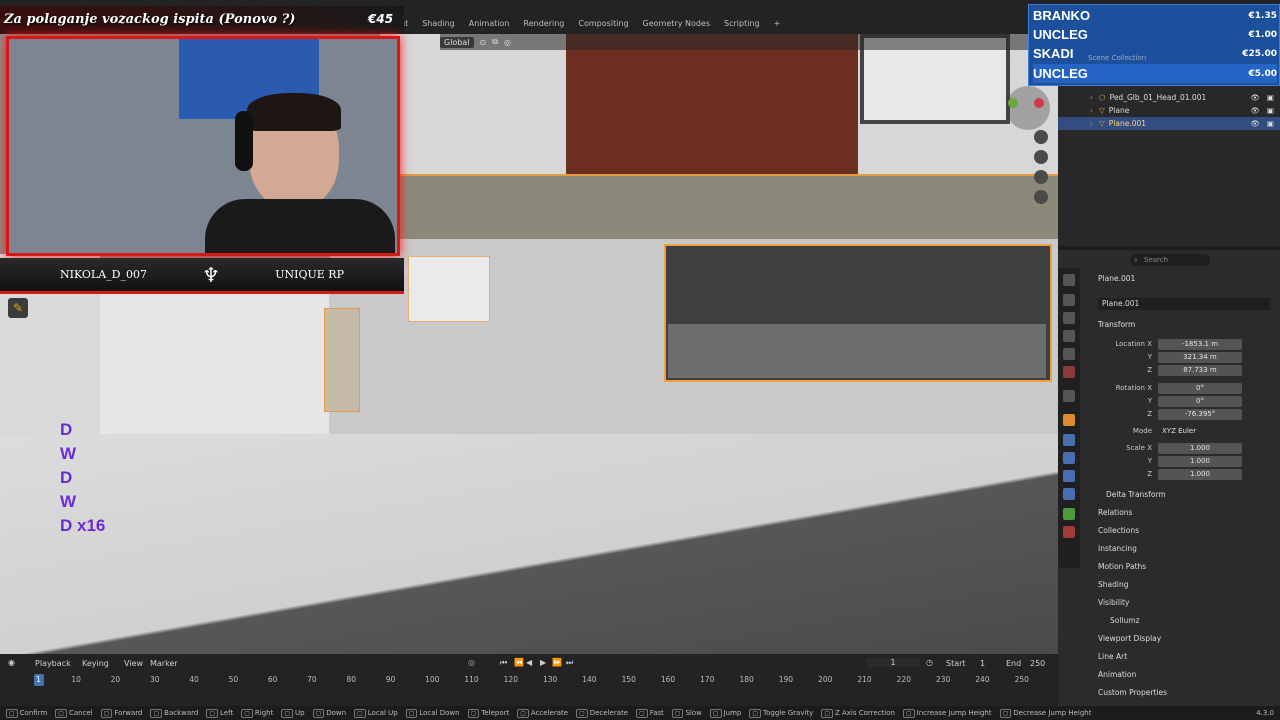  What do you see at coordinates (529, 662) in the screenshot?
I see `play-reverse-icon: ◀` at bounding box center [529, 662].